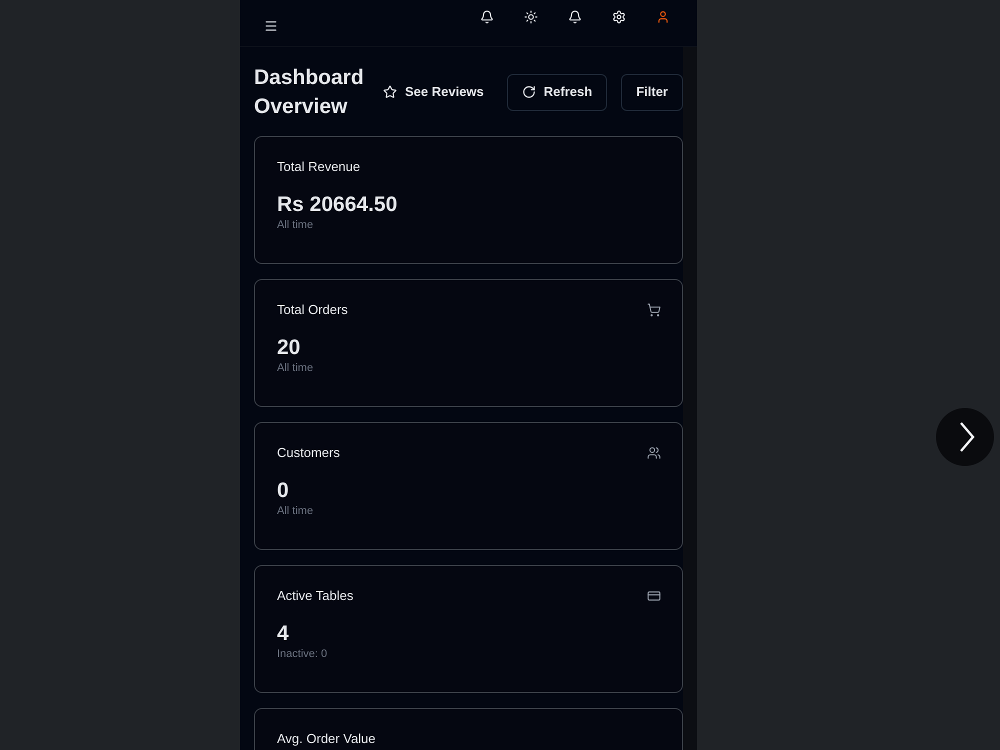 The height and width of the screenshot is (750, 1000). What do you see at coordinates (302, 654) in the screenshot?
I see `card-note: Inactive: 0` at bounding box center [302, 654].